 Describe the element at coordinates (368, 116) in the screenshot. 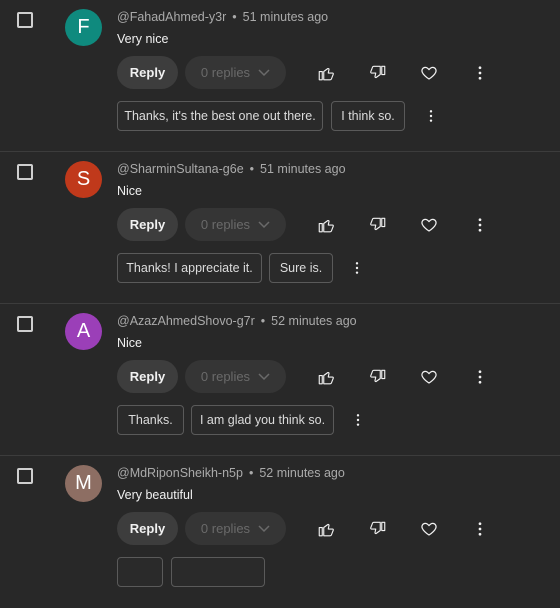

I see `suggested-reply-chip: I think so.` at that location.